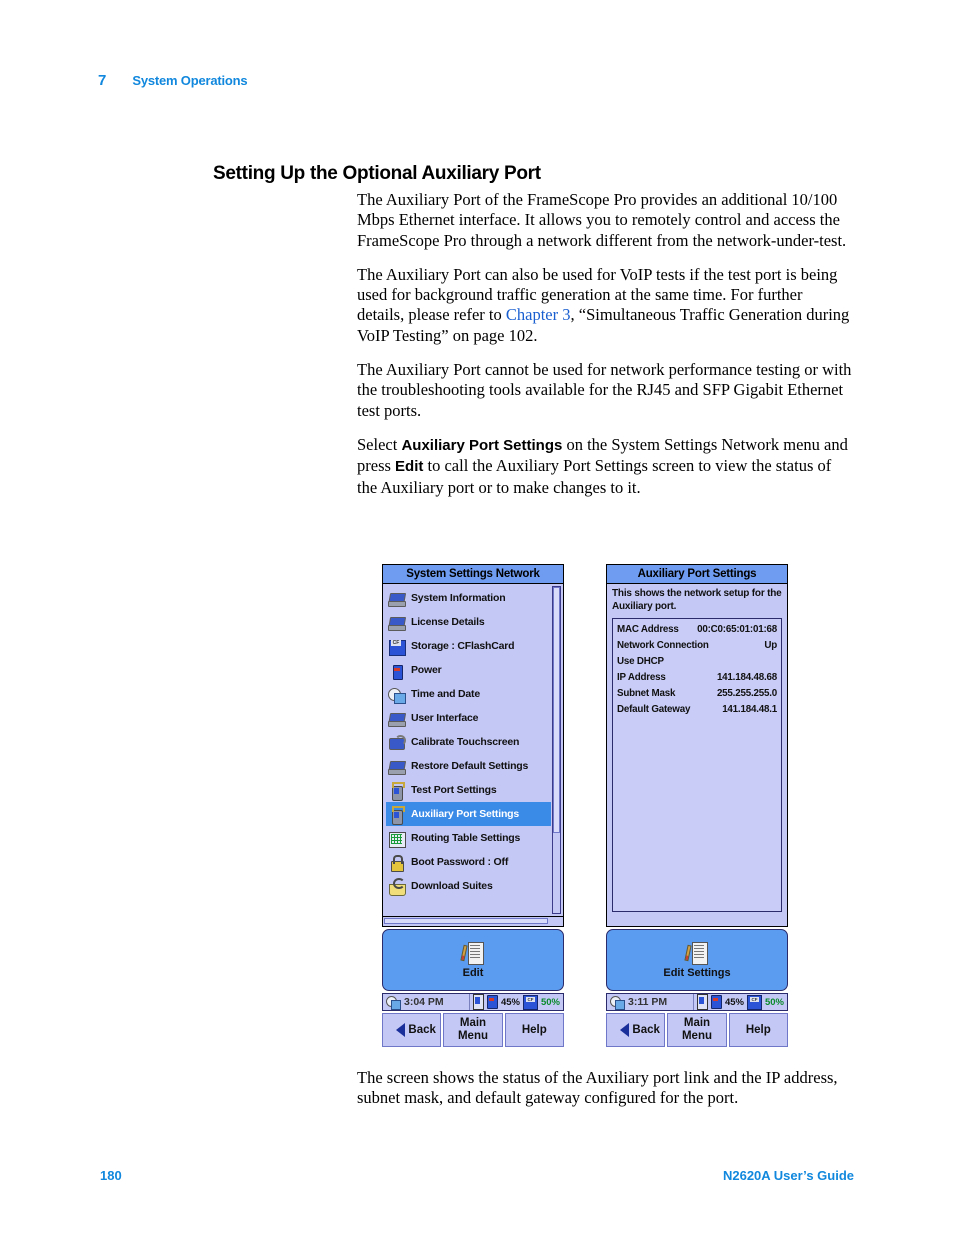 The image size is (954, 1235). I want to click on table-row: Use DHCP, so click(697, 662).